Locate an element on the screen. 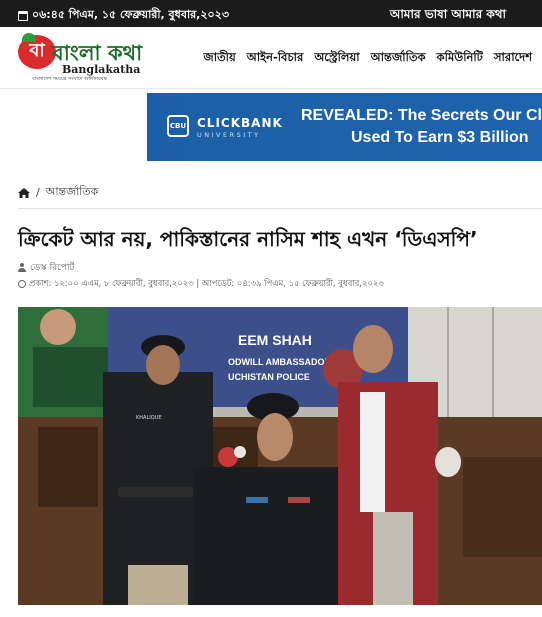  article-author: ডেস্ক রিপোর্ট is located at coordinates (46, 267).